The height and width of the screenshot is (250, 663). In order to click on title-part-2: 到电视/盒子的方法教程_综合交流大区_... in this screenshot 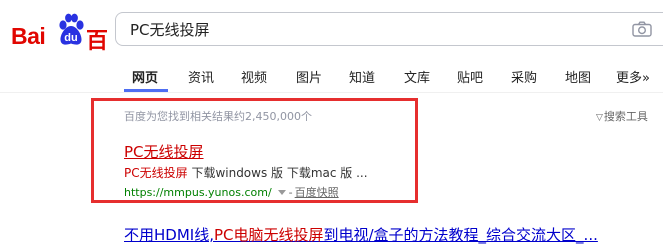, I will do `click(460, 235)`.